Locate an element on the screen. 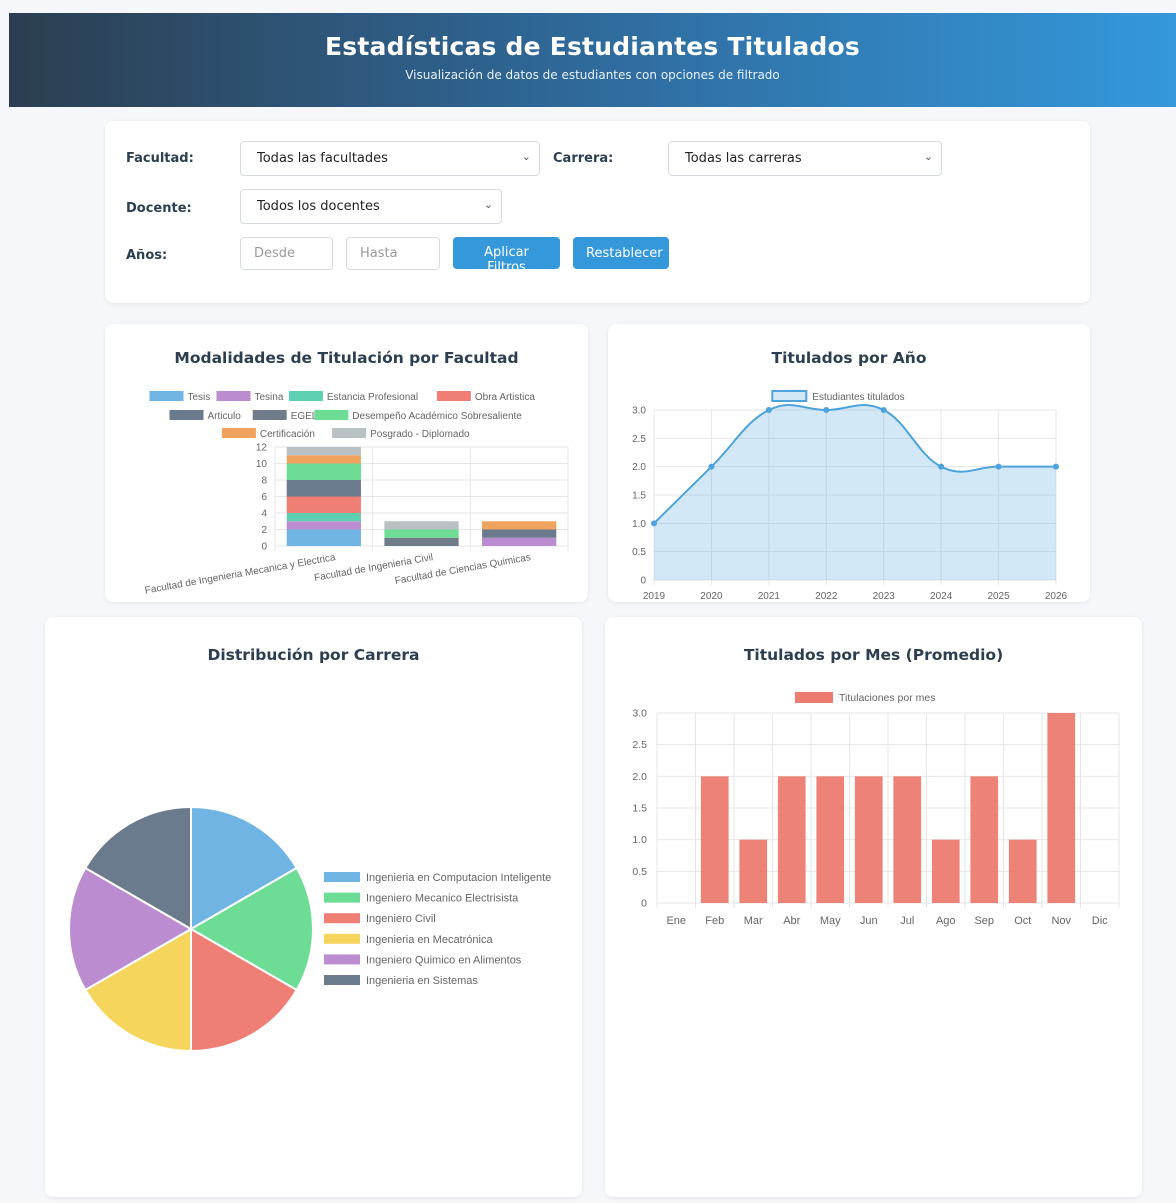 The height and width of the screenshot is (1203, 1176). x-tick-label: 2025 is located at coordinates (998, 596).